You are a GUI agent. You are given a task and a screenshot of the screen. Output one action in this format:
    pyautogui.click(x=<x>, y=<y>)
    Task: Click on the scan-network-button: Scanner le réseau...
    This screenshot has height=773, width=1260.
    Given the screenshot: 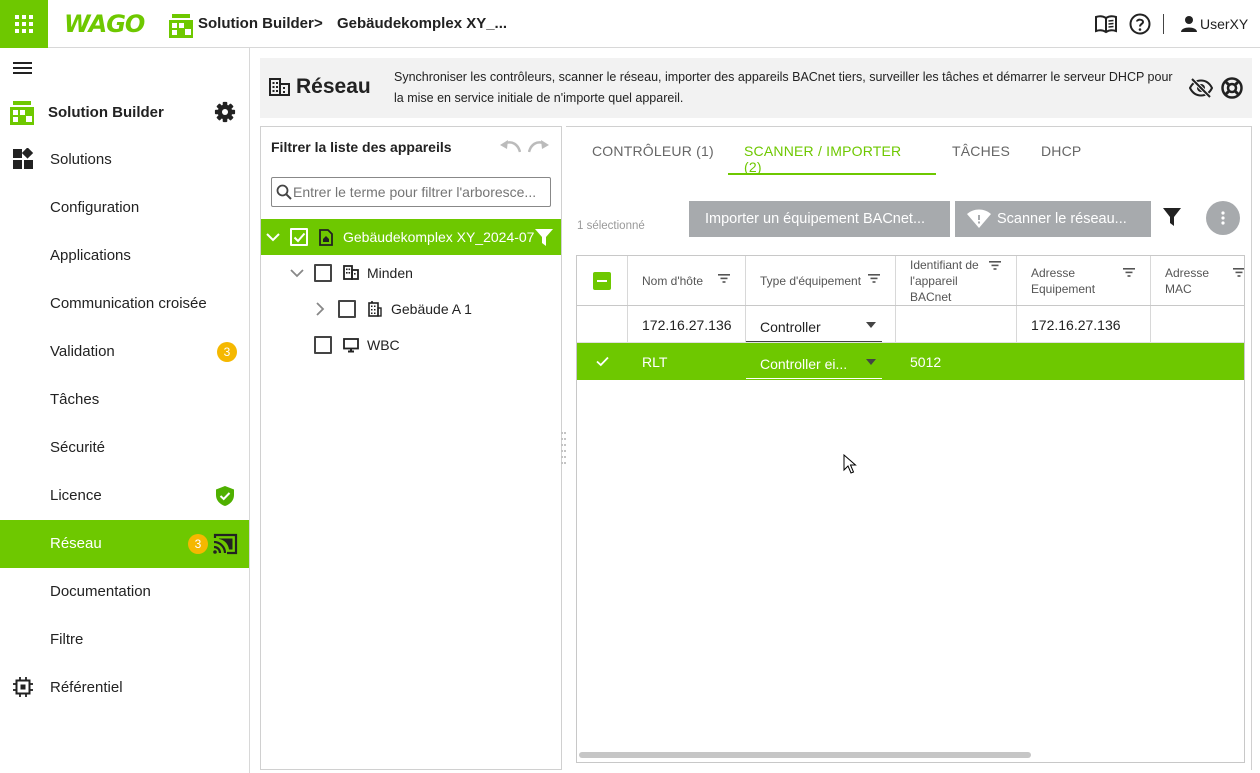 What is the action you would take?
    pyautogui.click(x=1053, y=219)
    